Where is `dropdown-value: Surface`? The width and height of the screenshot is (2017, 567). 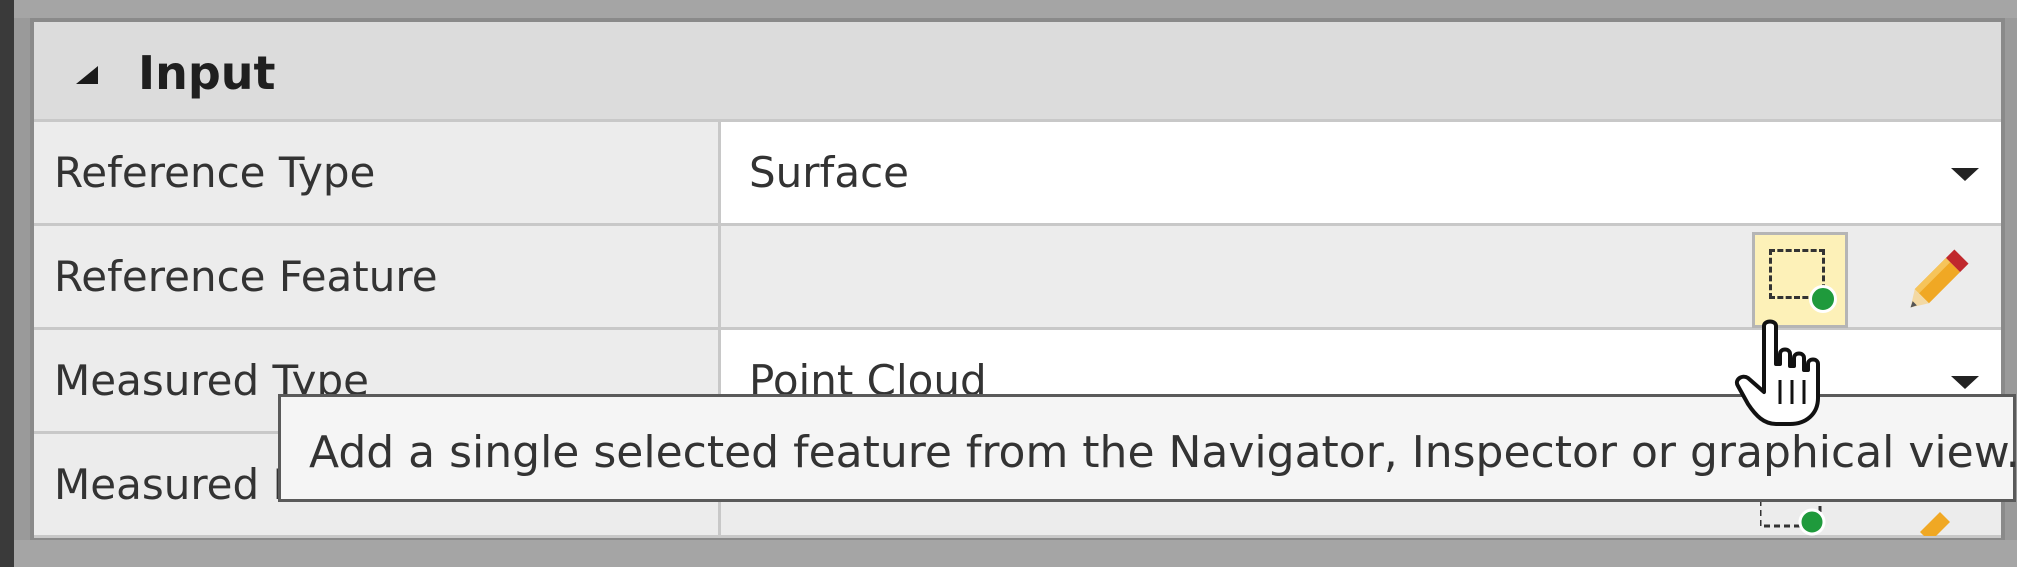
dropdown-value: Surface is located at coordinates (829, 172).